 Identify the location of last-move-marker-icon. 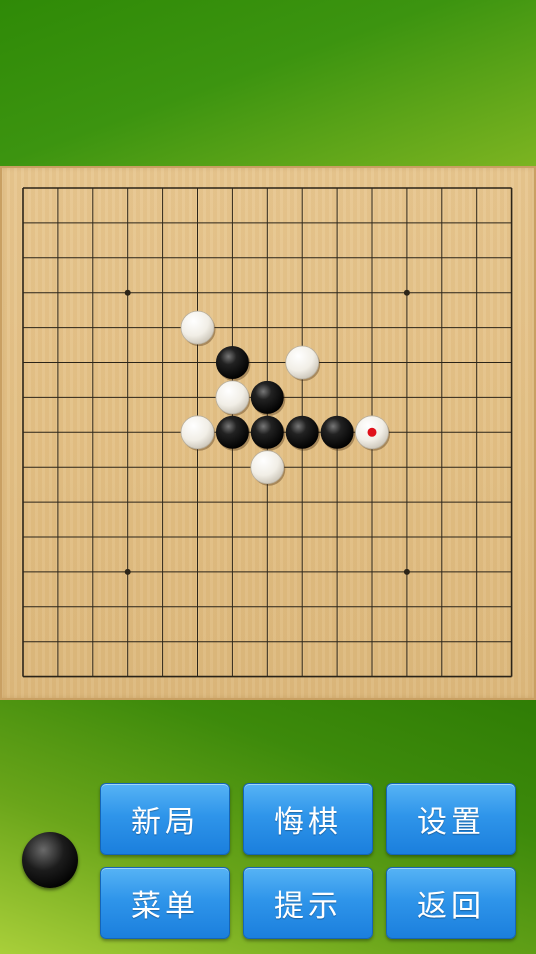
(372, 432).